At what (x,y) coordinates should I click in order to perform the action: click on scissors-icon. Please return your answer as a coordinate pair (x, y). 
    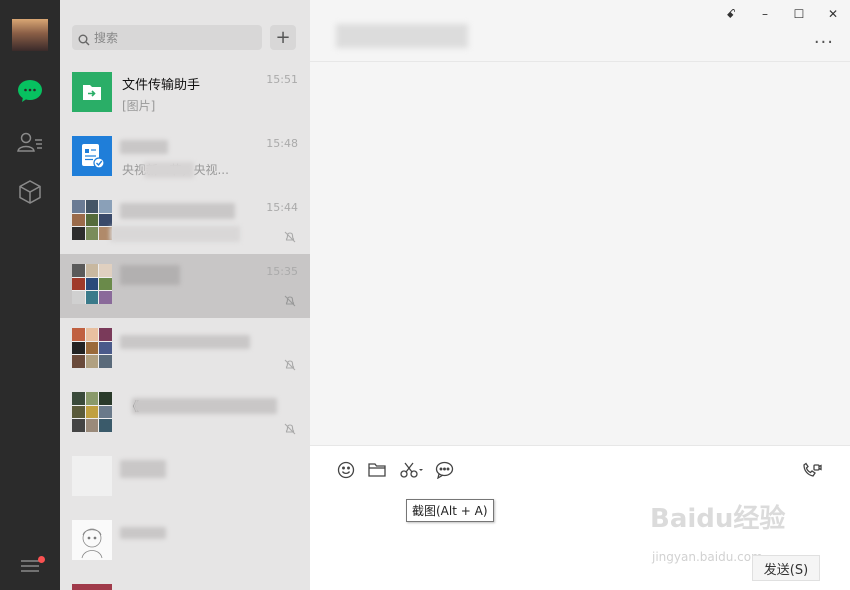
    Looking at the image, I should click on (412, 470).